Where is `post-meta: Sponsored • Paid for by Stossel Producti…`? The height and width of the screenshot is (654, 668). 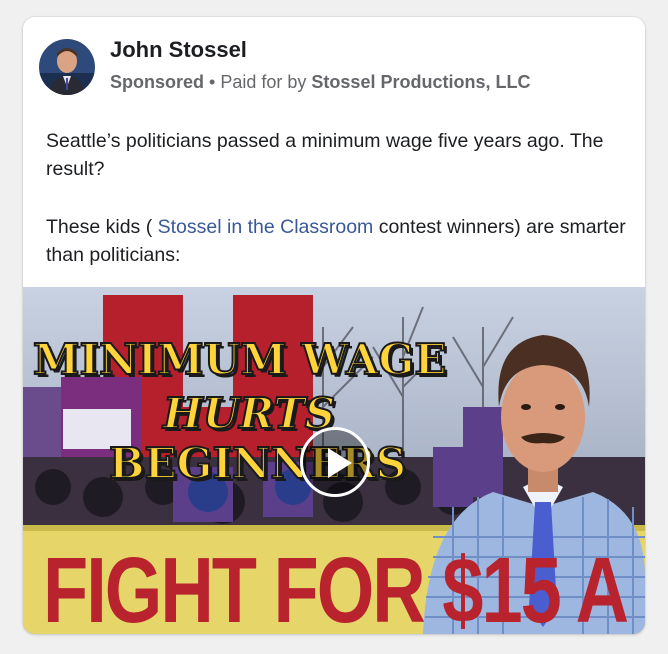 post-meta: Sponsored • Paid for by Stossel Producti… is located at coordinates (320, 82).